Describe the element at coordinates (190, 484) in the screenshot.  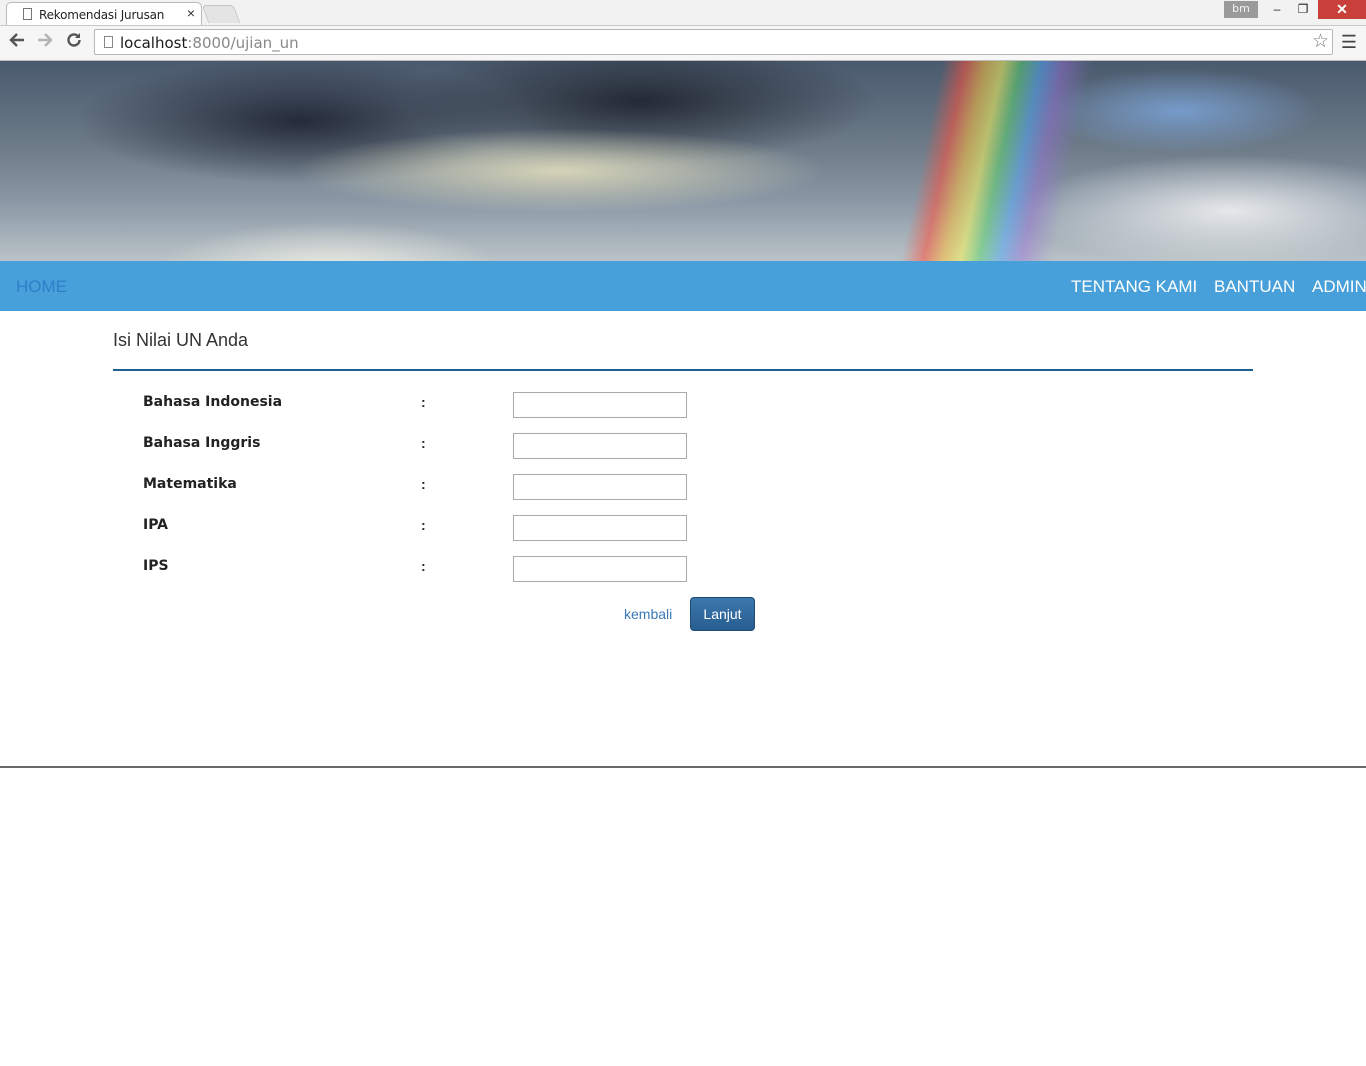
I see `label-matematika: Matematika` at that location.